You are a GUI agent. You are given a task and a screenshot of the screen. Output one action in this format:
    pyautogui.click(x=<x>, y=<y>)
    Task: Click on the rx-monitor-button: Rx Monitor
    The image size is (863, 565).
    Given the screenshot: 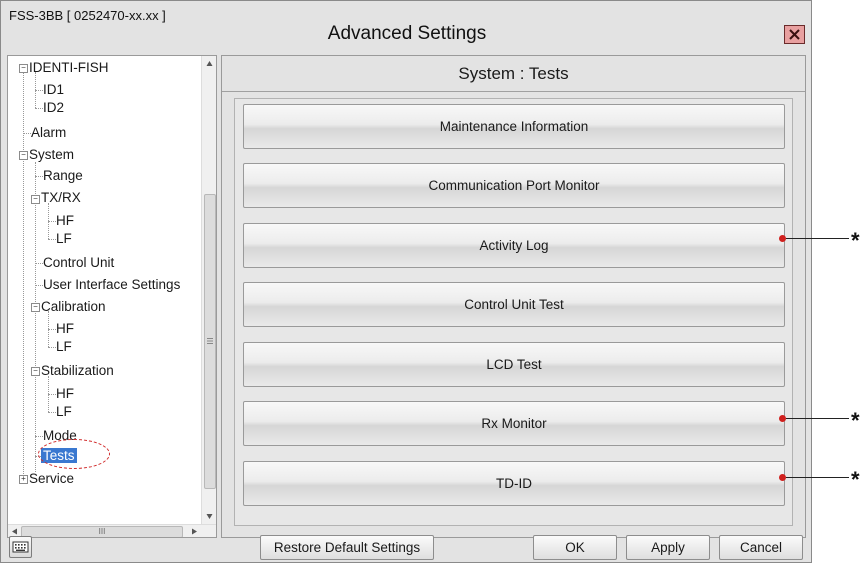 What is the action you would take?
    pyautogui.click(x=514, y=423)
    